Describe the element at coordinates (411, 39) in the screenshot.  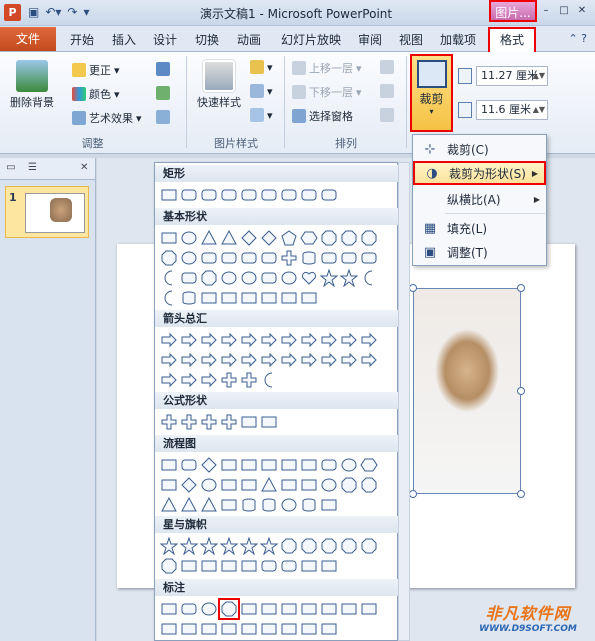
I see `tab-view: 视图` at that location.